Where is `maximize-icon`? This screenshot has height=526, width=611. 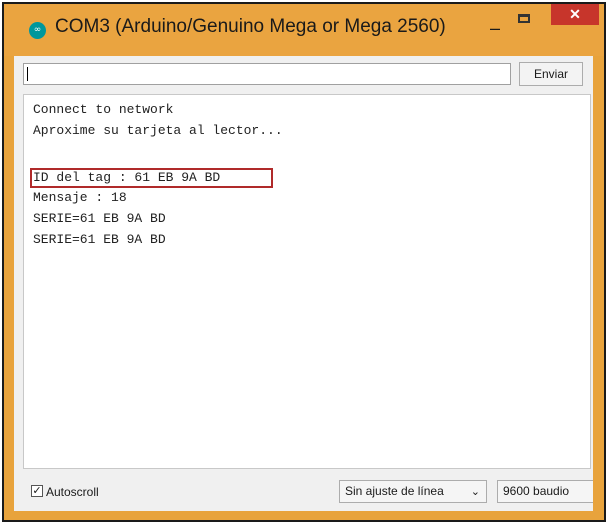
maximize-icon is located at coordinates (524, 18).